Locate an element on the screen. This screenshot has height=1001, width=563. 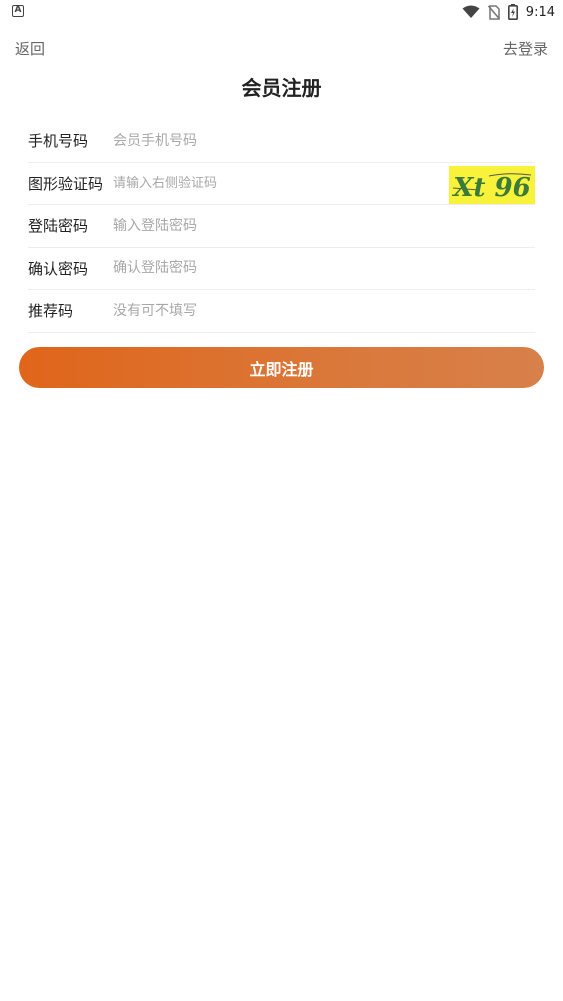
status-time: 9:14 is located at coordinates (540, 12).